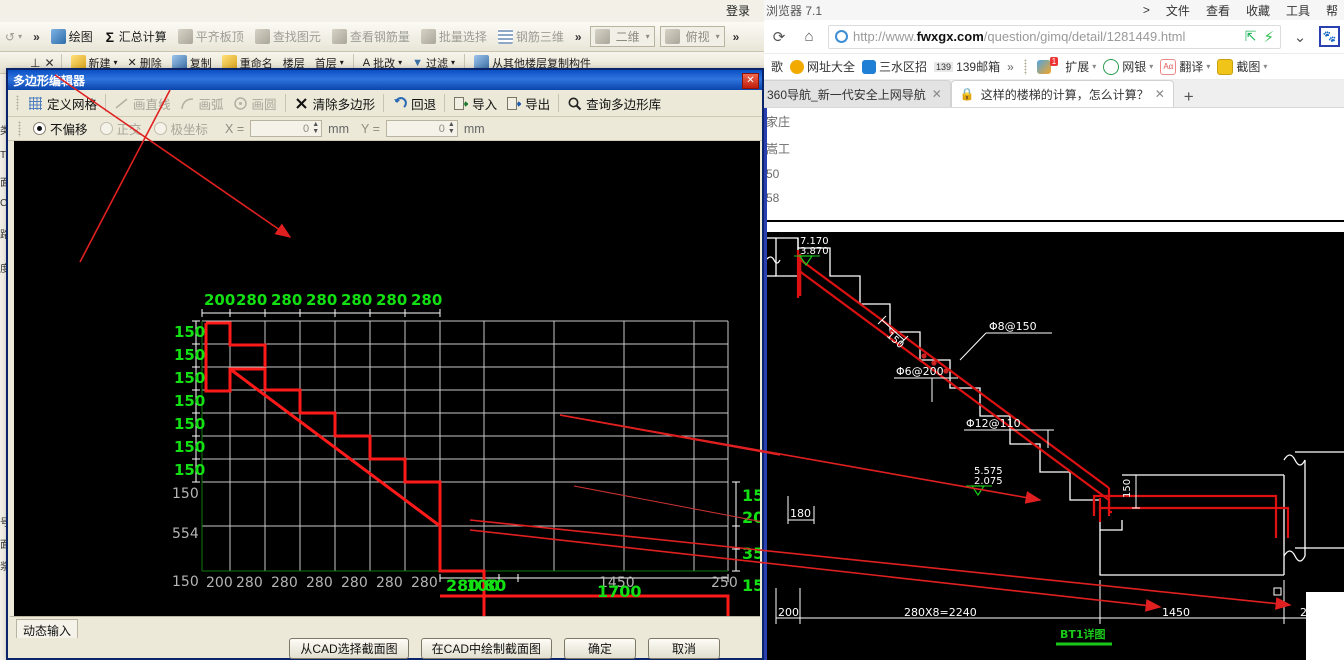 The width and height of the screenshot is (1344, 660). Describe the element at coordinates (684, 648) in the screenshot. I see `cancel-button: 取消` at that location.